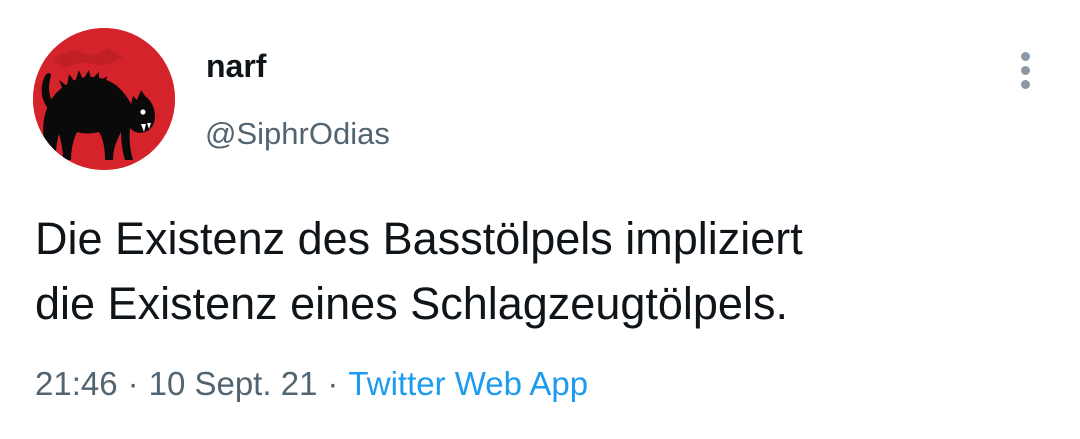 This screenshot has width=1080, height=439. Describe the element at coordinates (411, 303) in the screenshot. I see `tweet-text-line: die Existenz eines Schlagzeugtölpels.` at that location.